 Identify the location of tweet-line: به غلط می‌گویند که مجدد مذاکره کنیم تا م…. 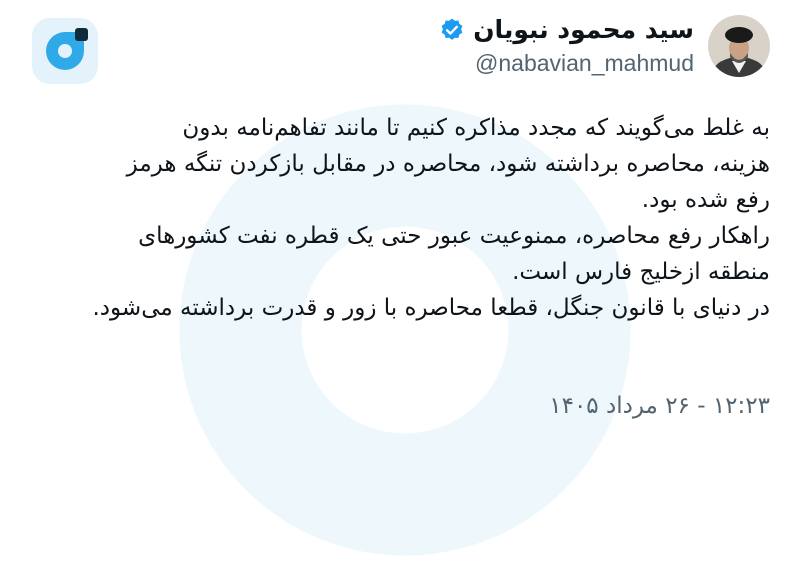
(476, 128).